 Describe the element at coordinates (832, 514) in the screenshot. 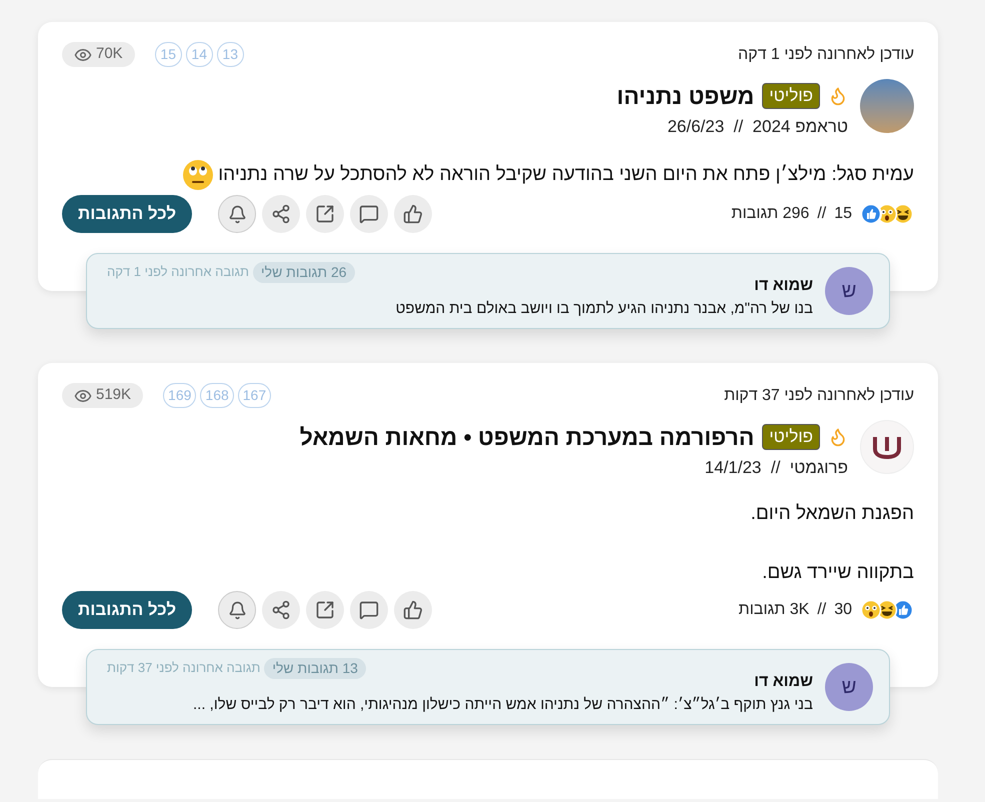

I see `post-text: הפגנת השמאל היום.` at that location.